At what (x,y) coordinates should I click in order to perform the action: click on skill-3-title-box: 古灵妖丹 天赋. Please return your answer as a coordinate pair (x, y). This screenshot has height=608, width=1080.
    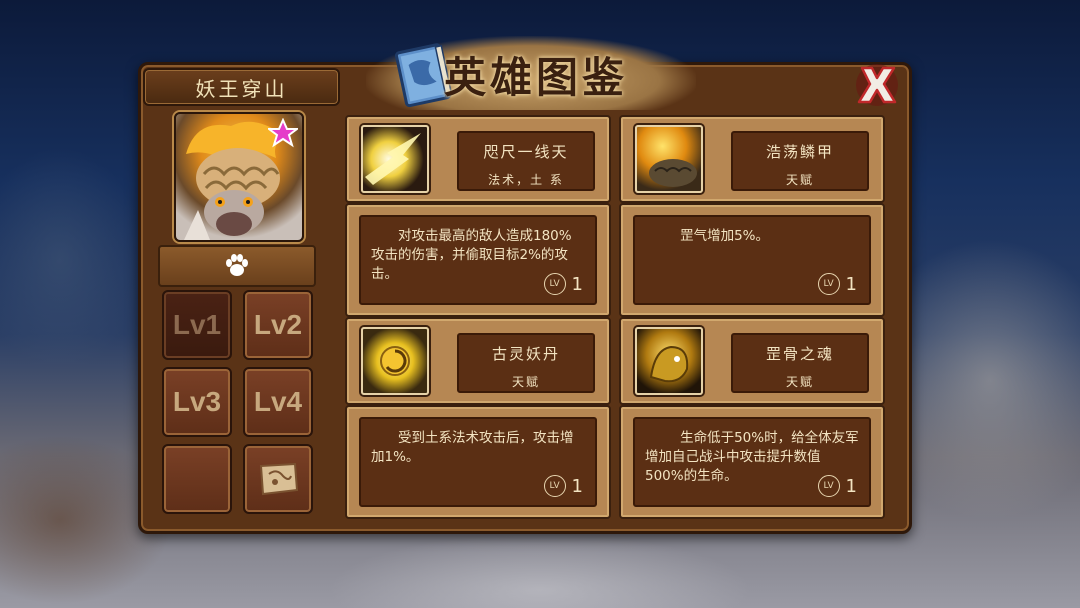
    Looking at the image, I should click on (526, 363).